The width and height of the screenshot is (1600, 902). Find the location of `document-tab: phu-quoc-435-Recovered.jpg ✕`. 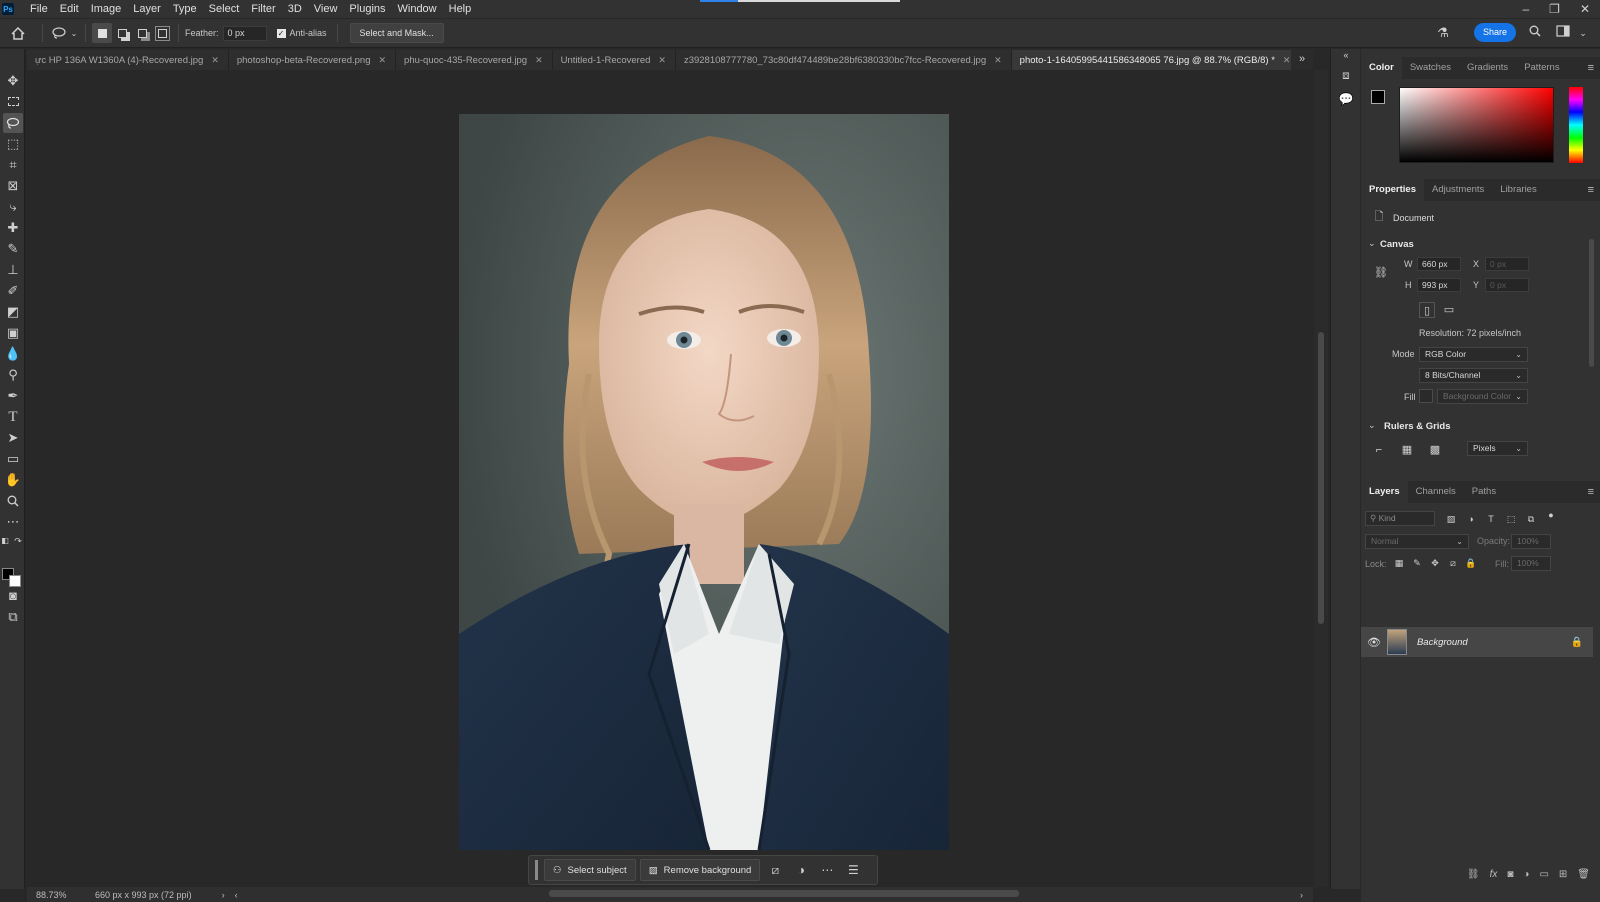

document-tab: phu-quoc-435-Recovered.jpg ✕ is located at coordinates (474, 60).